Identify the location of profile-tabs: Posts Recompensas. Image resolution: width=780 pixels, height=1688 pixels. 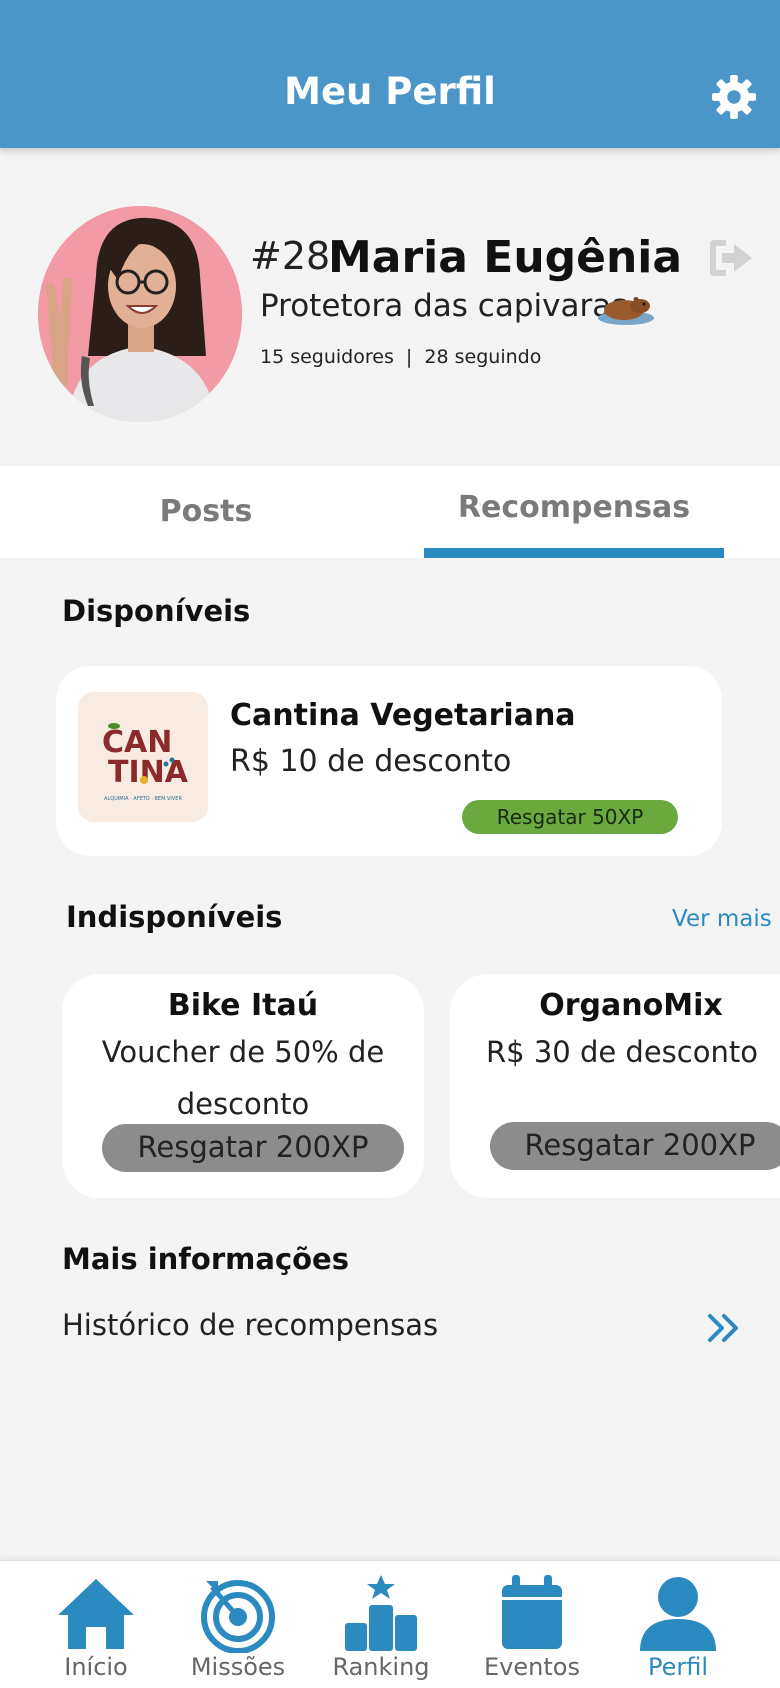
(390, 512).